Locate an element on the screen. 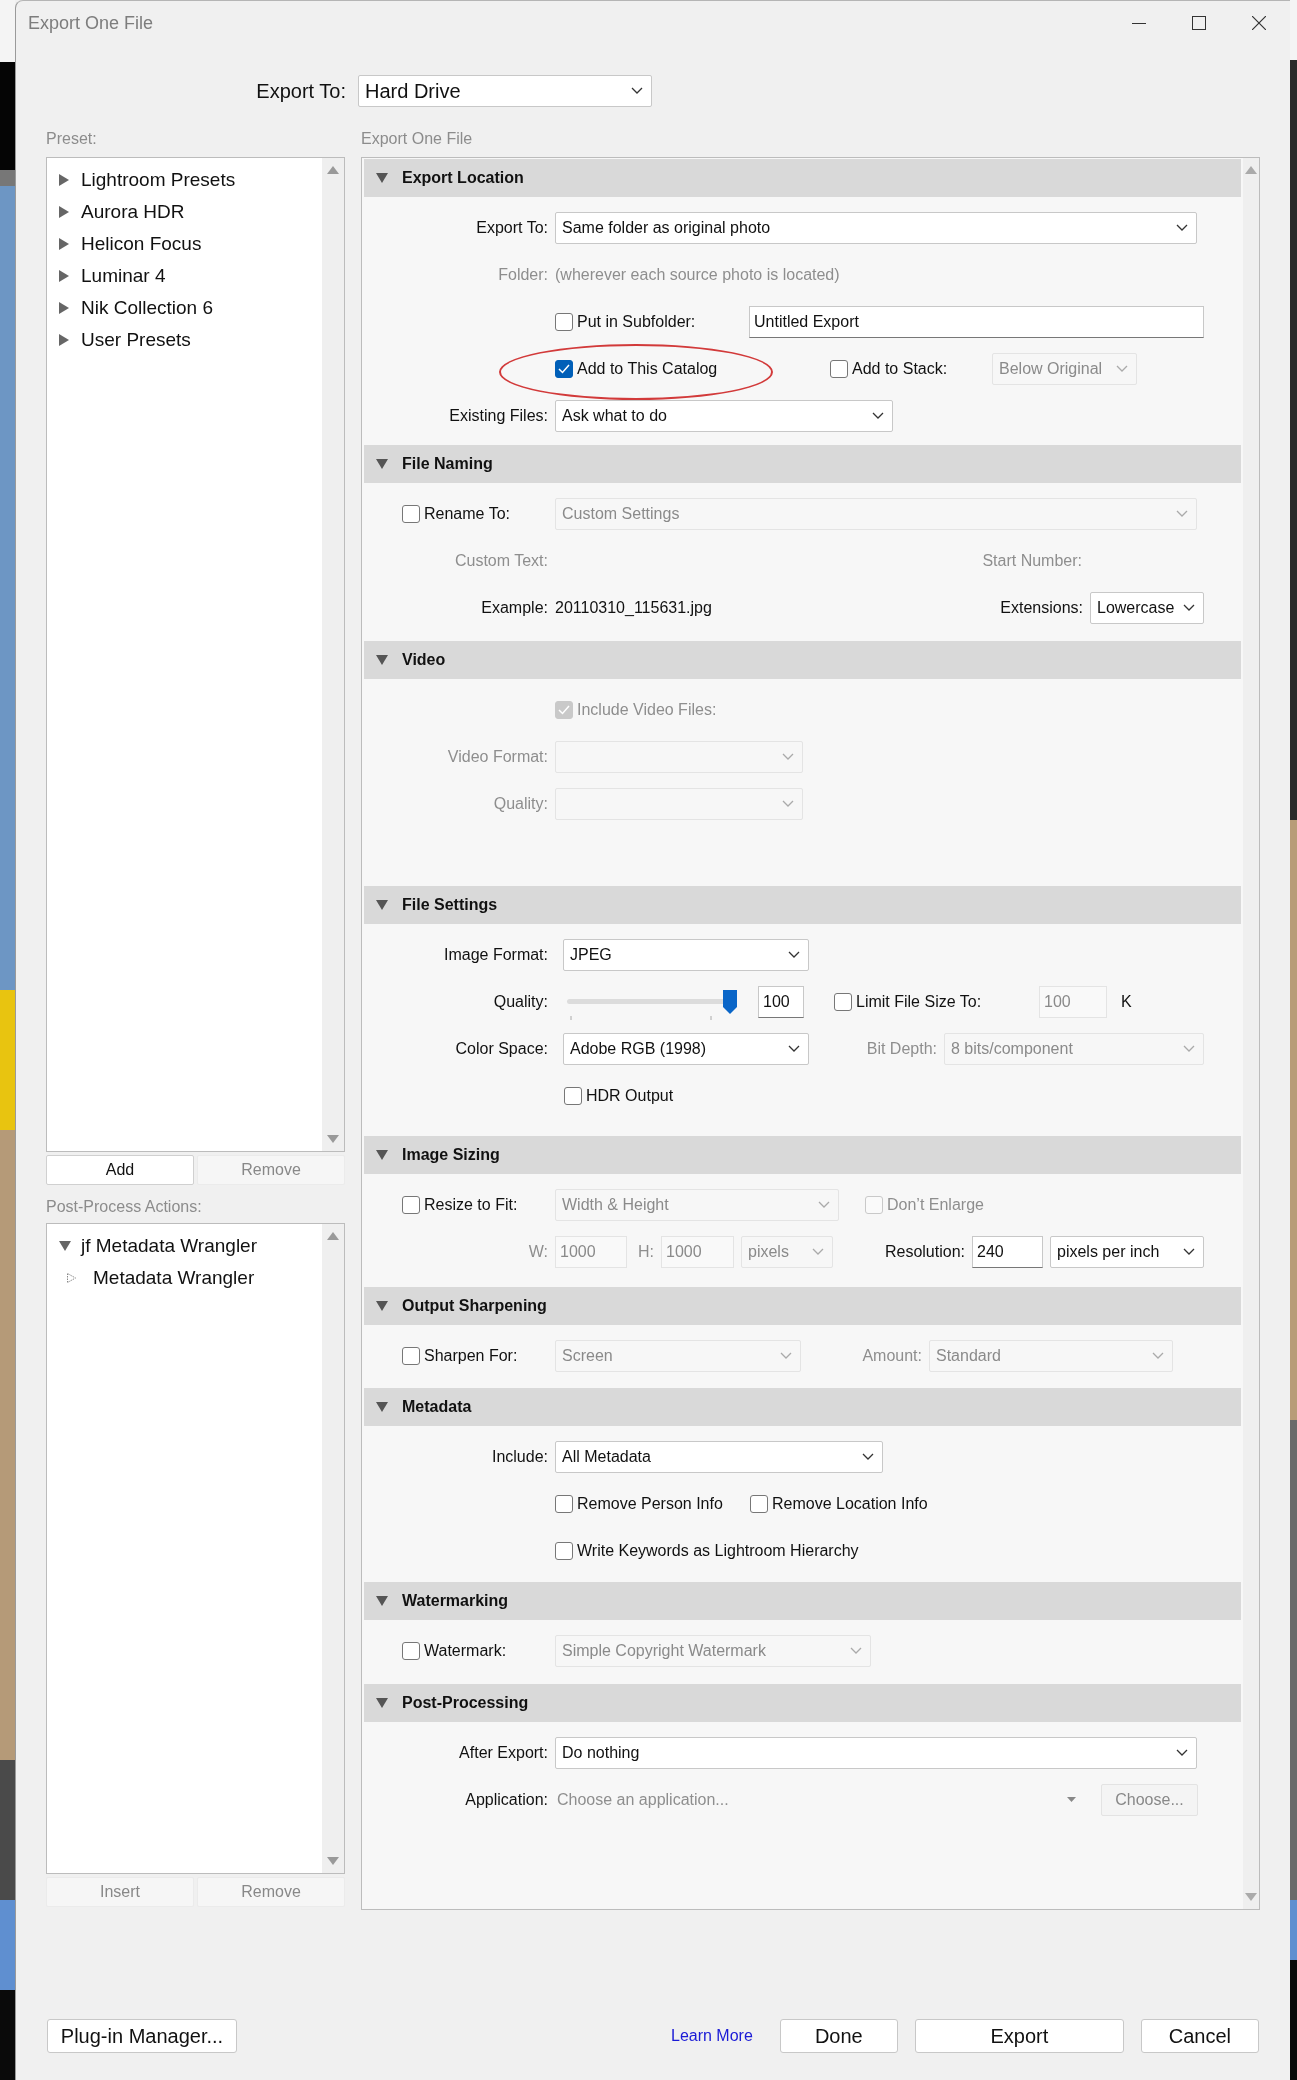 The width and height of the screenshot is (1297, 2080). tree-item: Aurora HDR is located at coordinates (133, 212).